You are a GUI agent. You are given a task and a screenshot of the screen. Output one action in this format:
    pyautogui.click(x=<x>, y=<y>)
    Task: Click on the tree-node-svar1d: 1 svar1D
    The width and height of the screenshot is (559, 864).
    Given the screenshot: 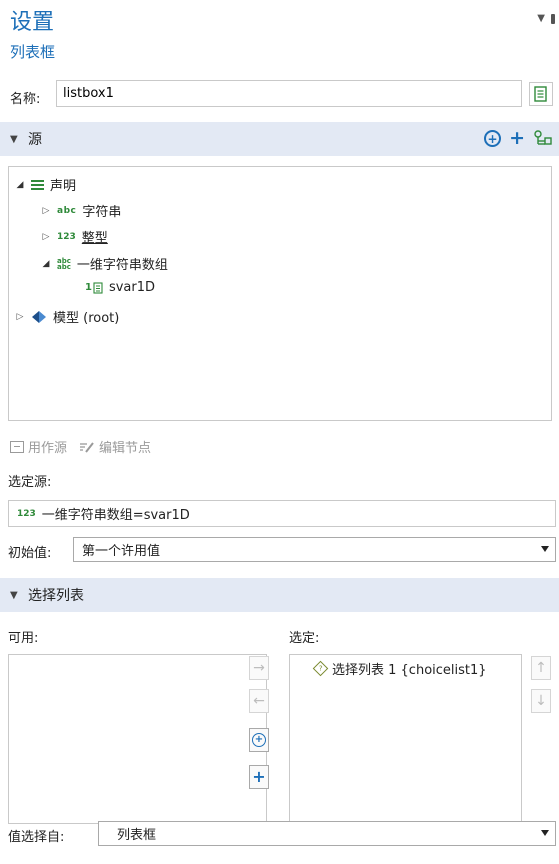 What is the action you would take?
    pyautogui.click(x=120, y=287)
    